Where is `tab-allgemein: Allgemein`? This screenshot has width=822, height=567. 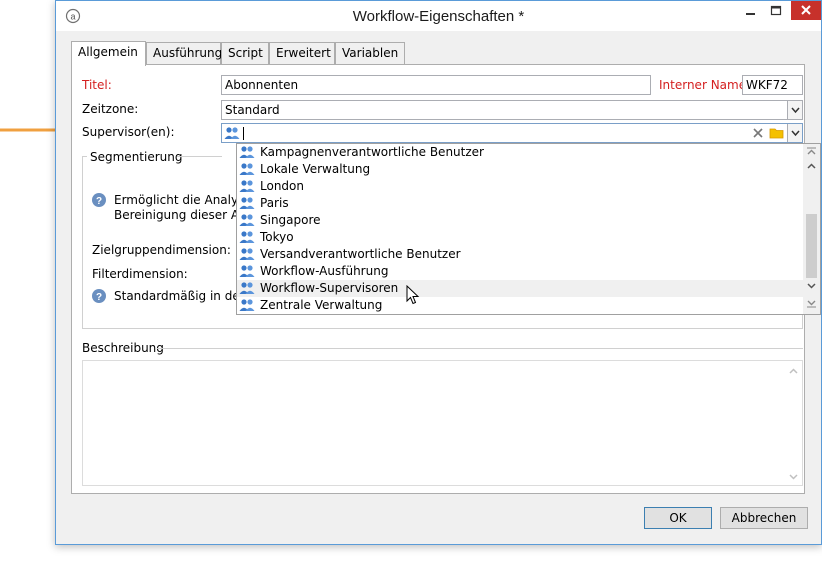
tab-allgemein: Allgemein is located at coordinates (108, 53).